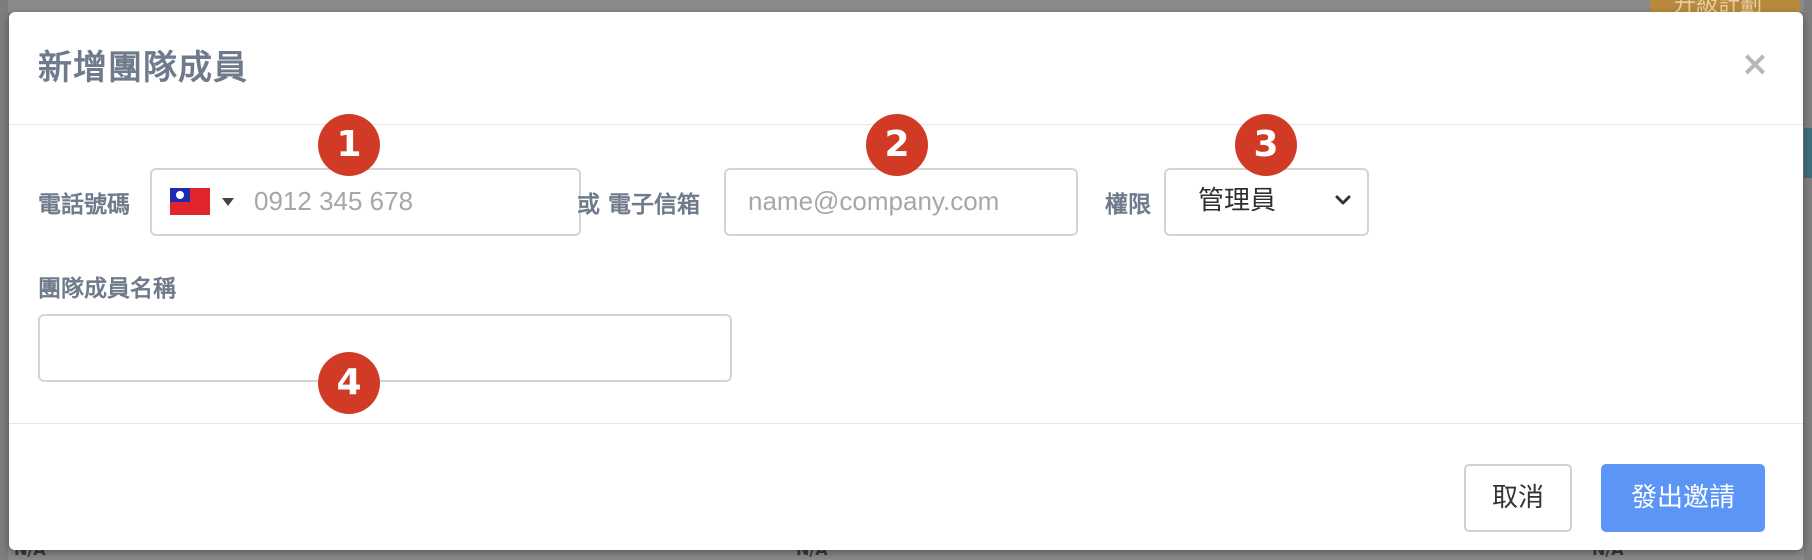  I want to click on backdrop-right-edge, so click(1808, 280).